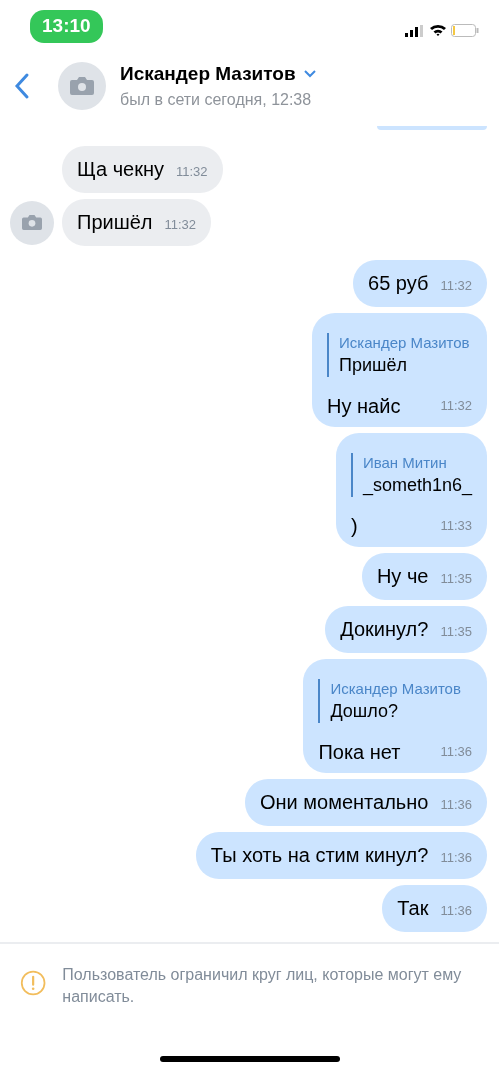 This screenshot has width=499, height=1080. Describe the element at coordinates (115, 222) in the screenshot. I see `message-text: Пришёл` at that location.